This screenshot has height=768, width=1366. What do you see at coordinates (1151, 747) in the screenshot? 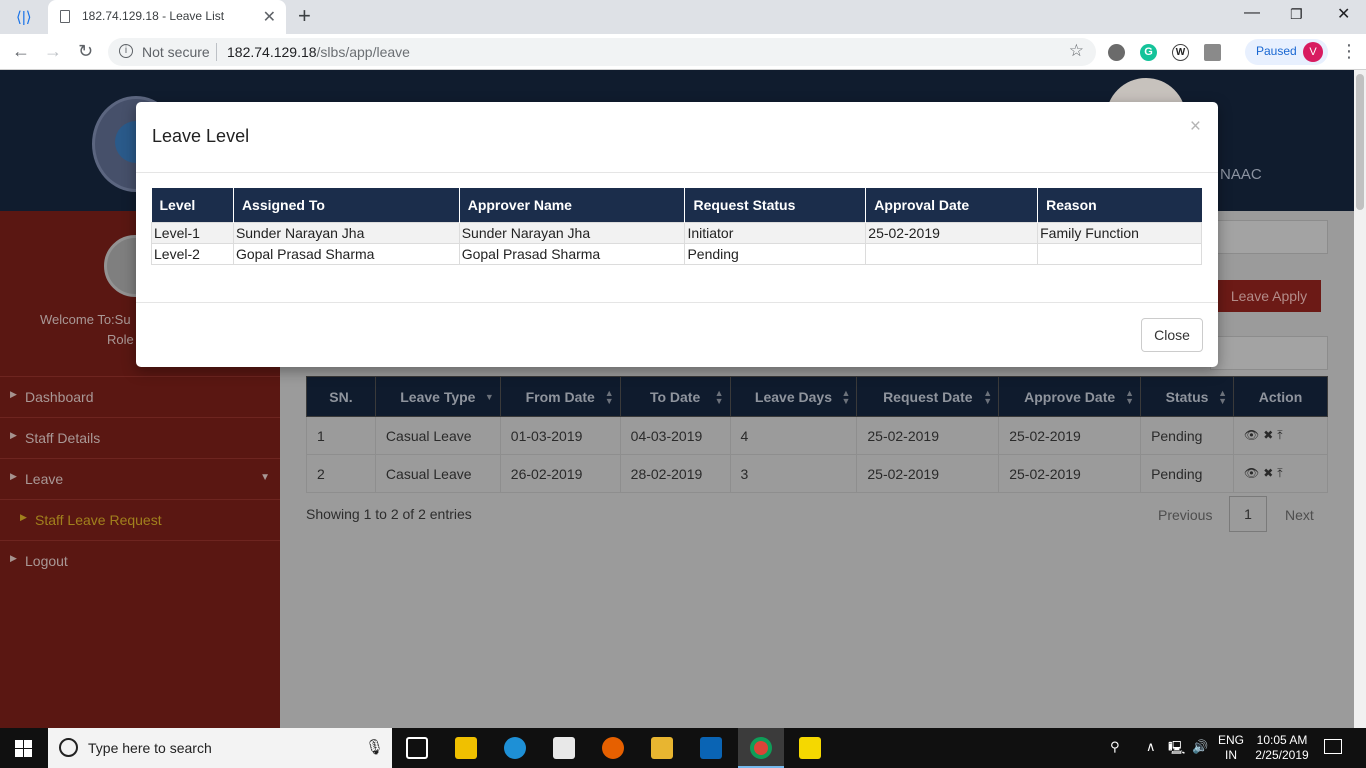
I see `tray-chevron-up-icon: ∧` at bounding box center [1151, 747].